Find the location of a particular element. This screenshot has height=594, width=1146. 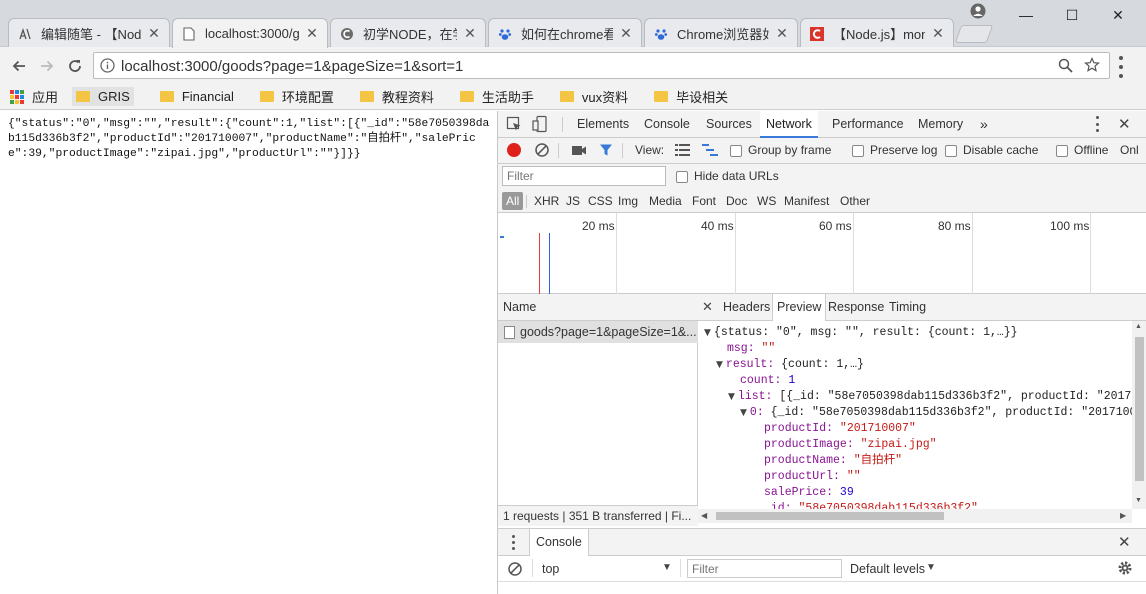

scroll-right-icon: ▶ is located at coordinates (1123, 515).